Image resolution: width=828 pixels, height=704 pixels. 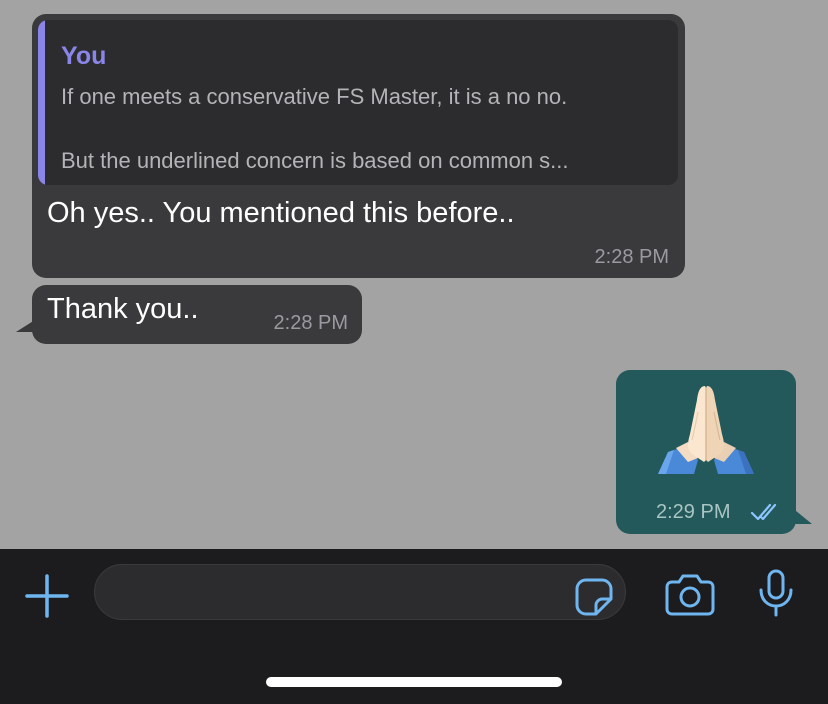 What do you see at coordinates (123, 309) in the screenshot?
I see `message-text: Thank you..` at bounding box center [123, 309].